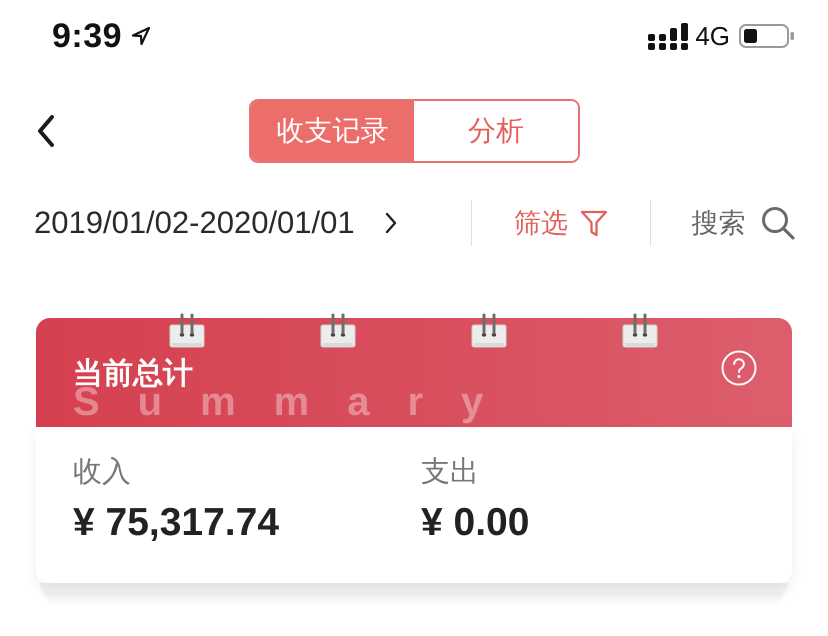  I want to click on location-arrow-icon, so click(141, 36).